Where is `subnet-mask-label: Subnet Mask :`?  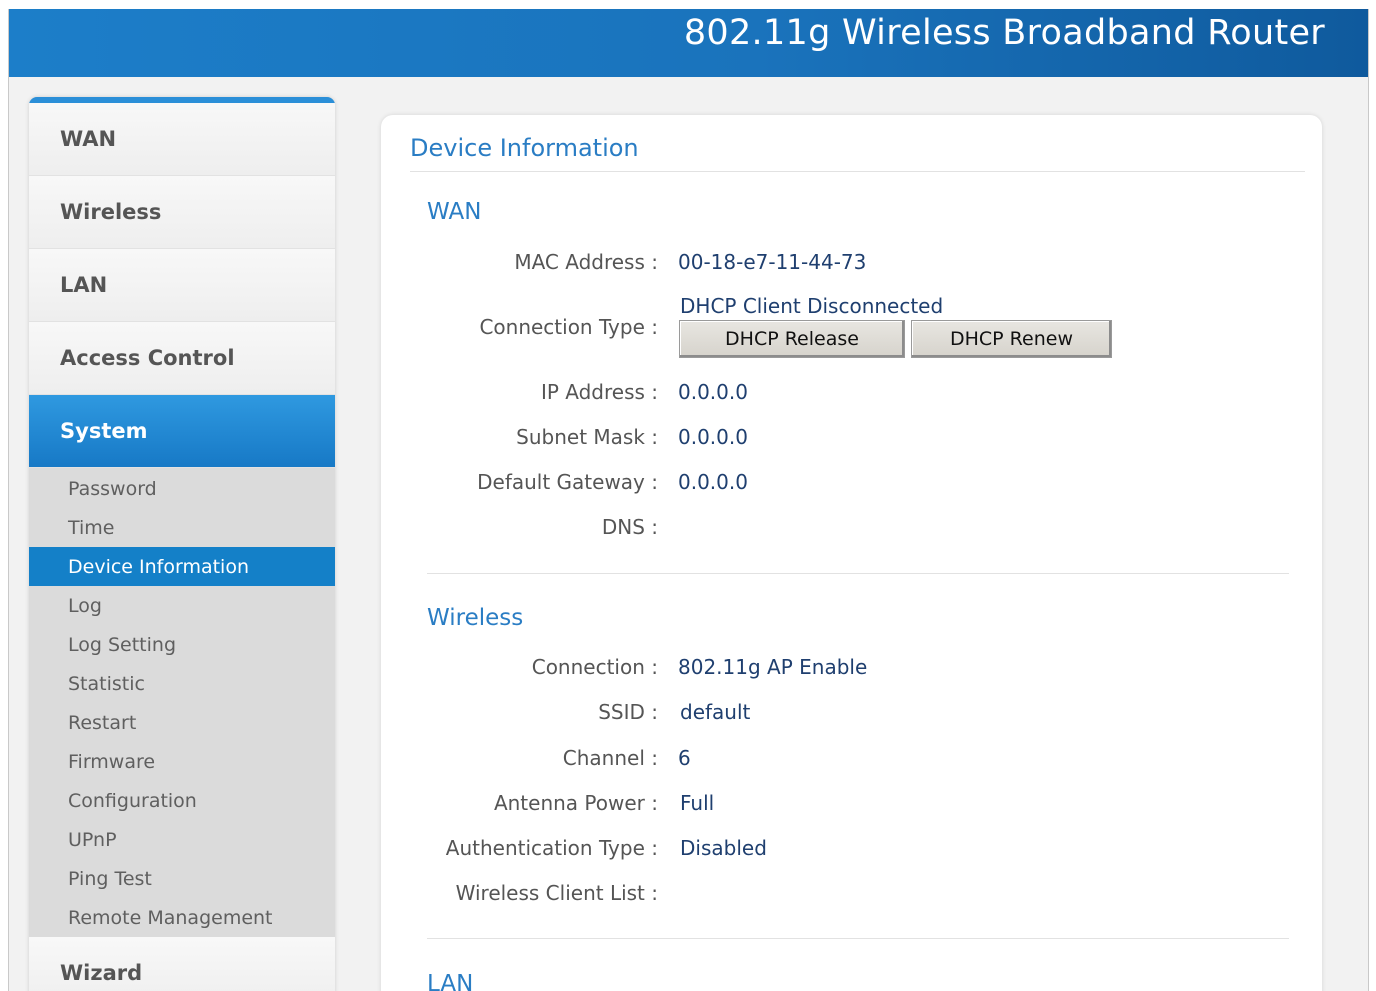 subnet-mask-label: Subnet Mask : is located at coordinates (587, 437).